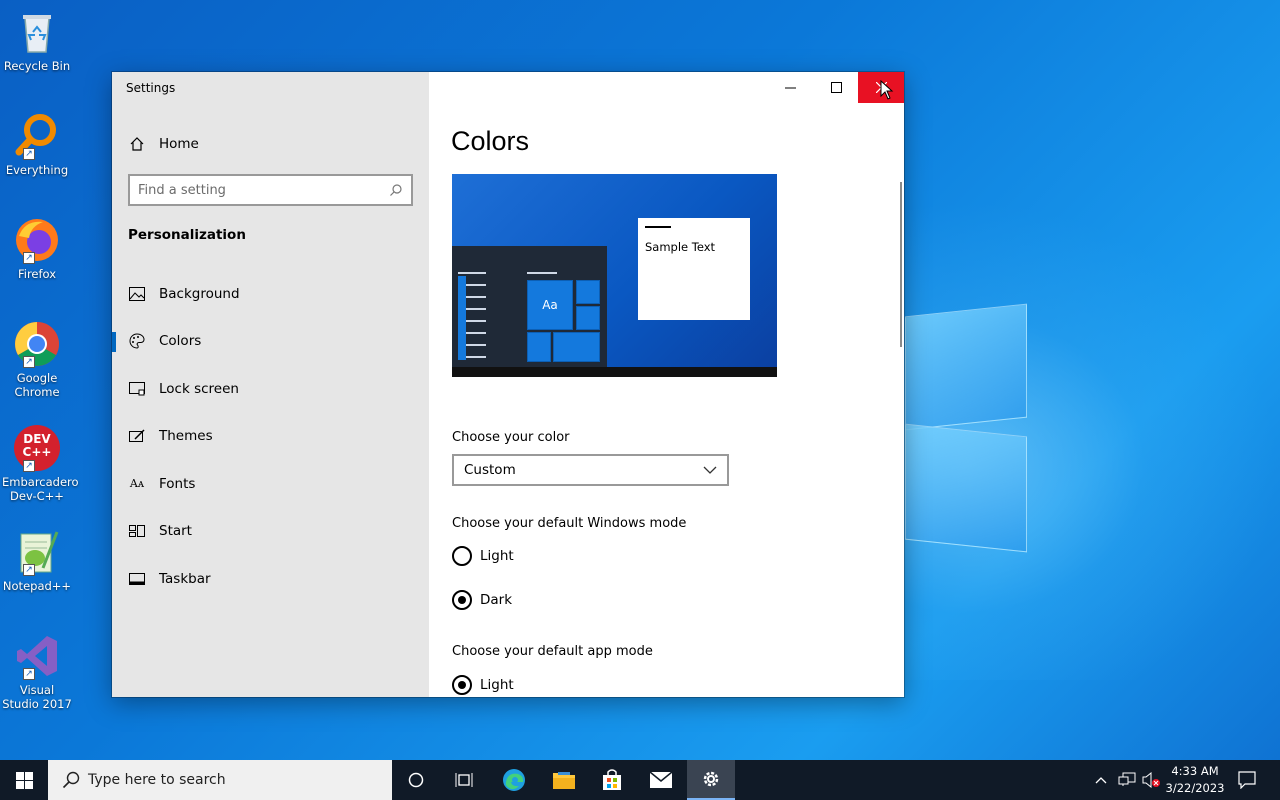 Image resolution: width=1280 pixels, height=800 pixels. Describe the element at coordinates (37, 32) in the screenshot. I see `recycle-bin-icon` at that location.